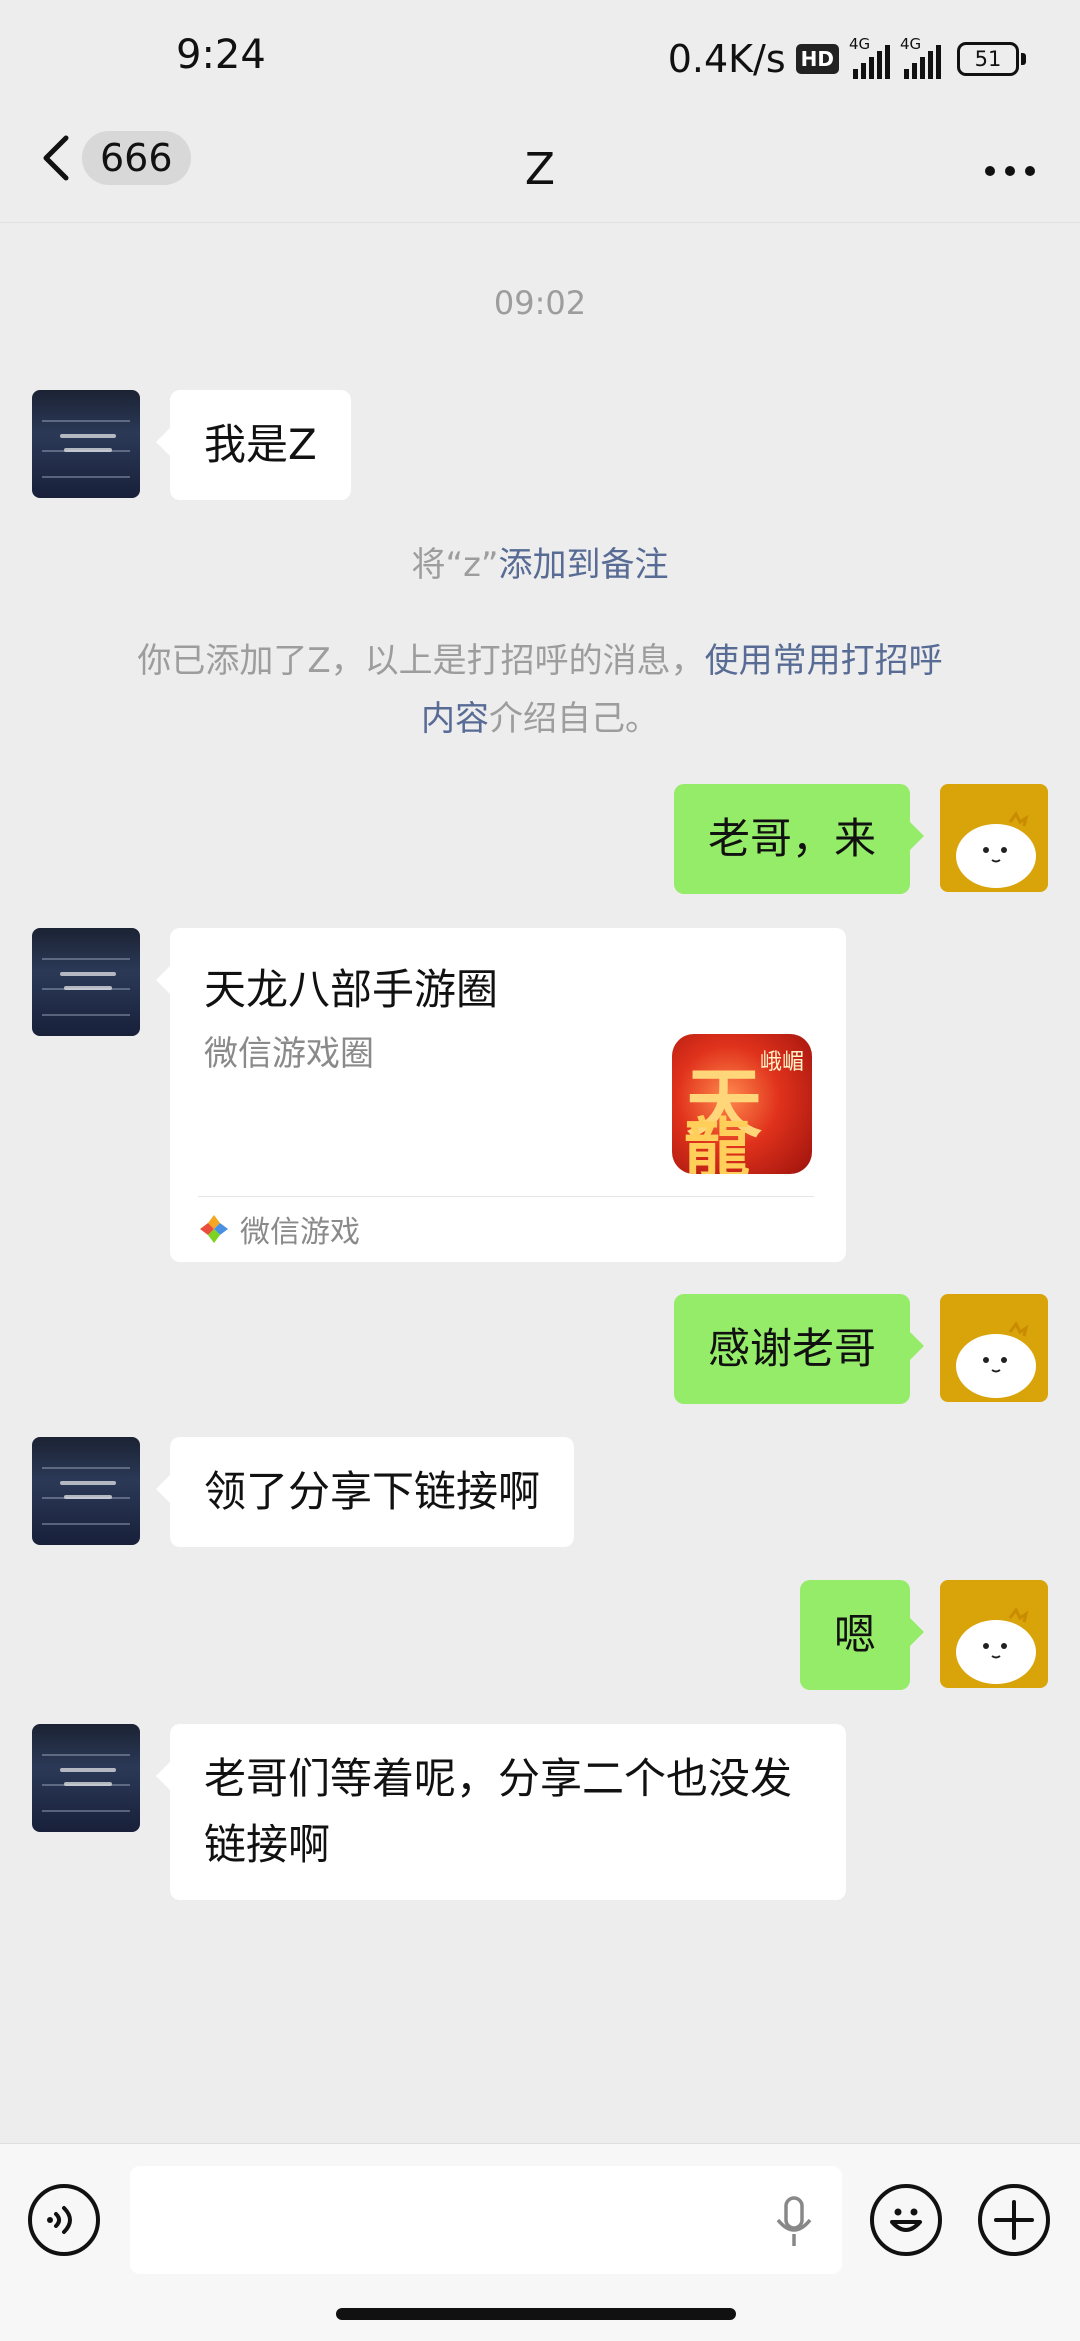 The width and height of the screenshot is (1080, 2341). Describe the element at coordinates (988, 59) in the screenshot. I see `battery-level: 51` at that location.